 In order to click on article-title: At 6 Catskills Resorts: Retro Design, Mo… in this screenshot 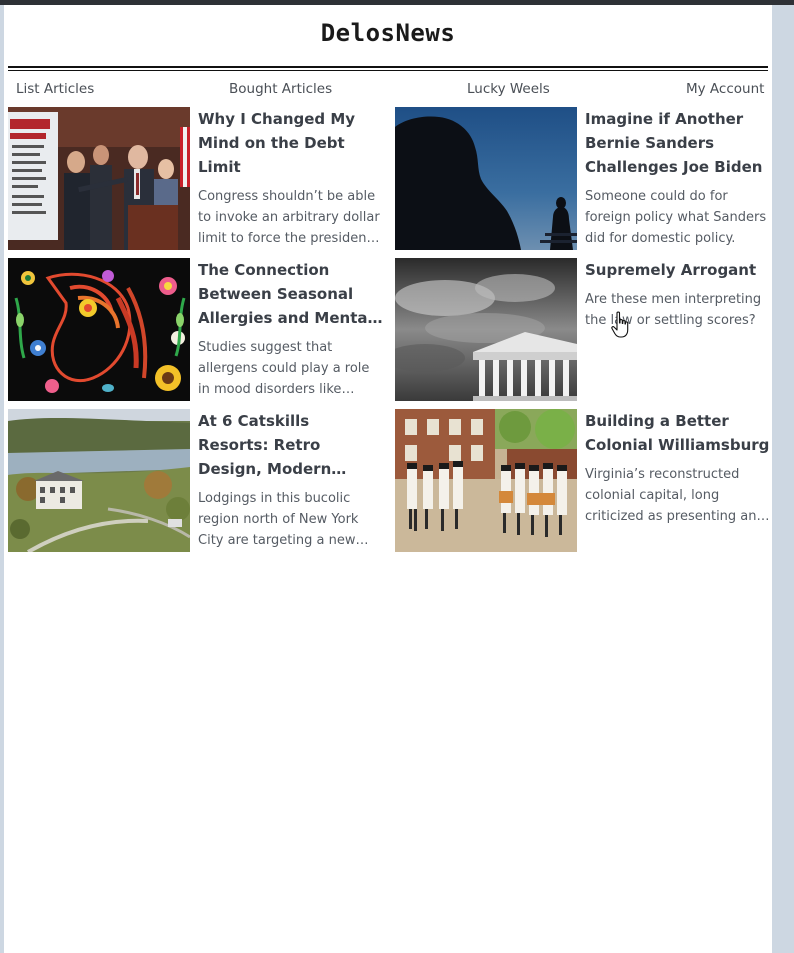, I will do `click(291, 445)`.